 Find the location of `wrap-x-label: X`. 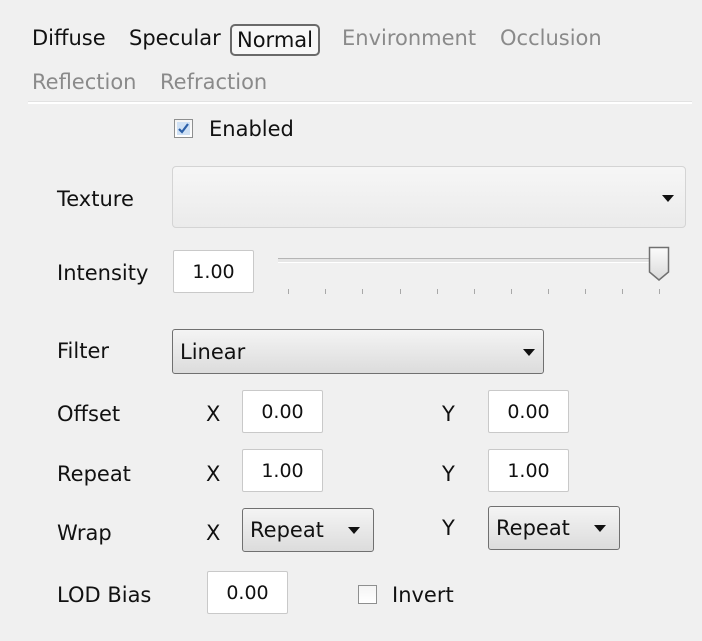

wrap-x-label: X is located at coordinates (213, 533).